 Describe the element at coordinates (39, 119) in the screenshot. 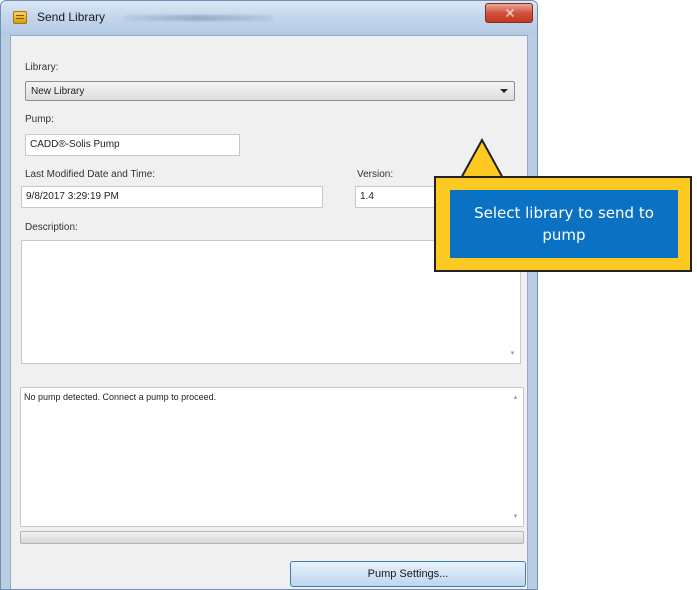

I see `pump-label: Pump:` at that location.